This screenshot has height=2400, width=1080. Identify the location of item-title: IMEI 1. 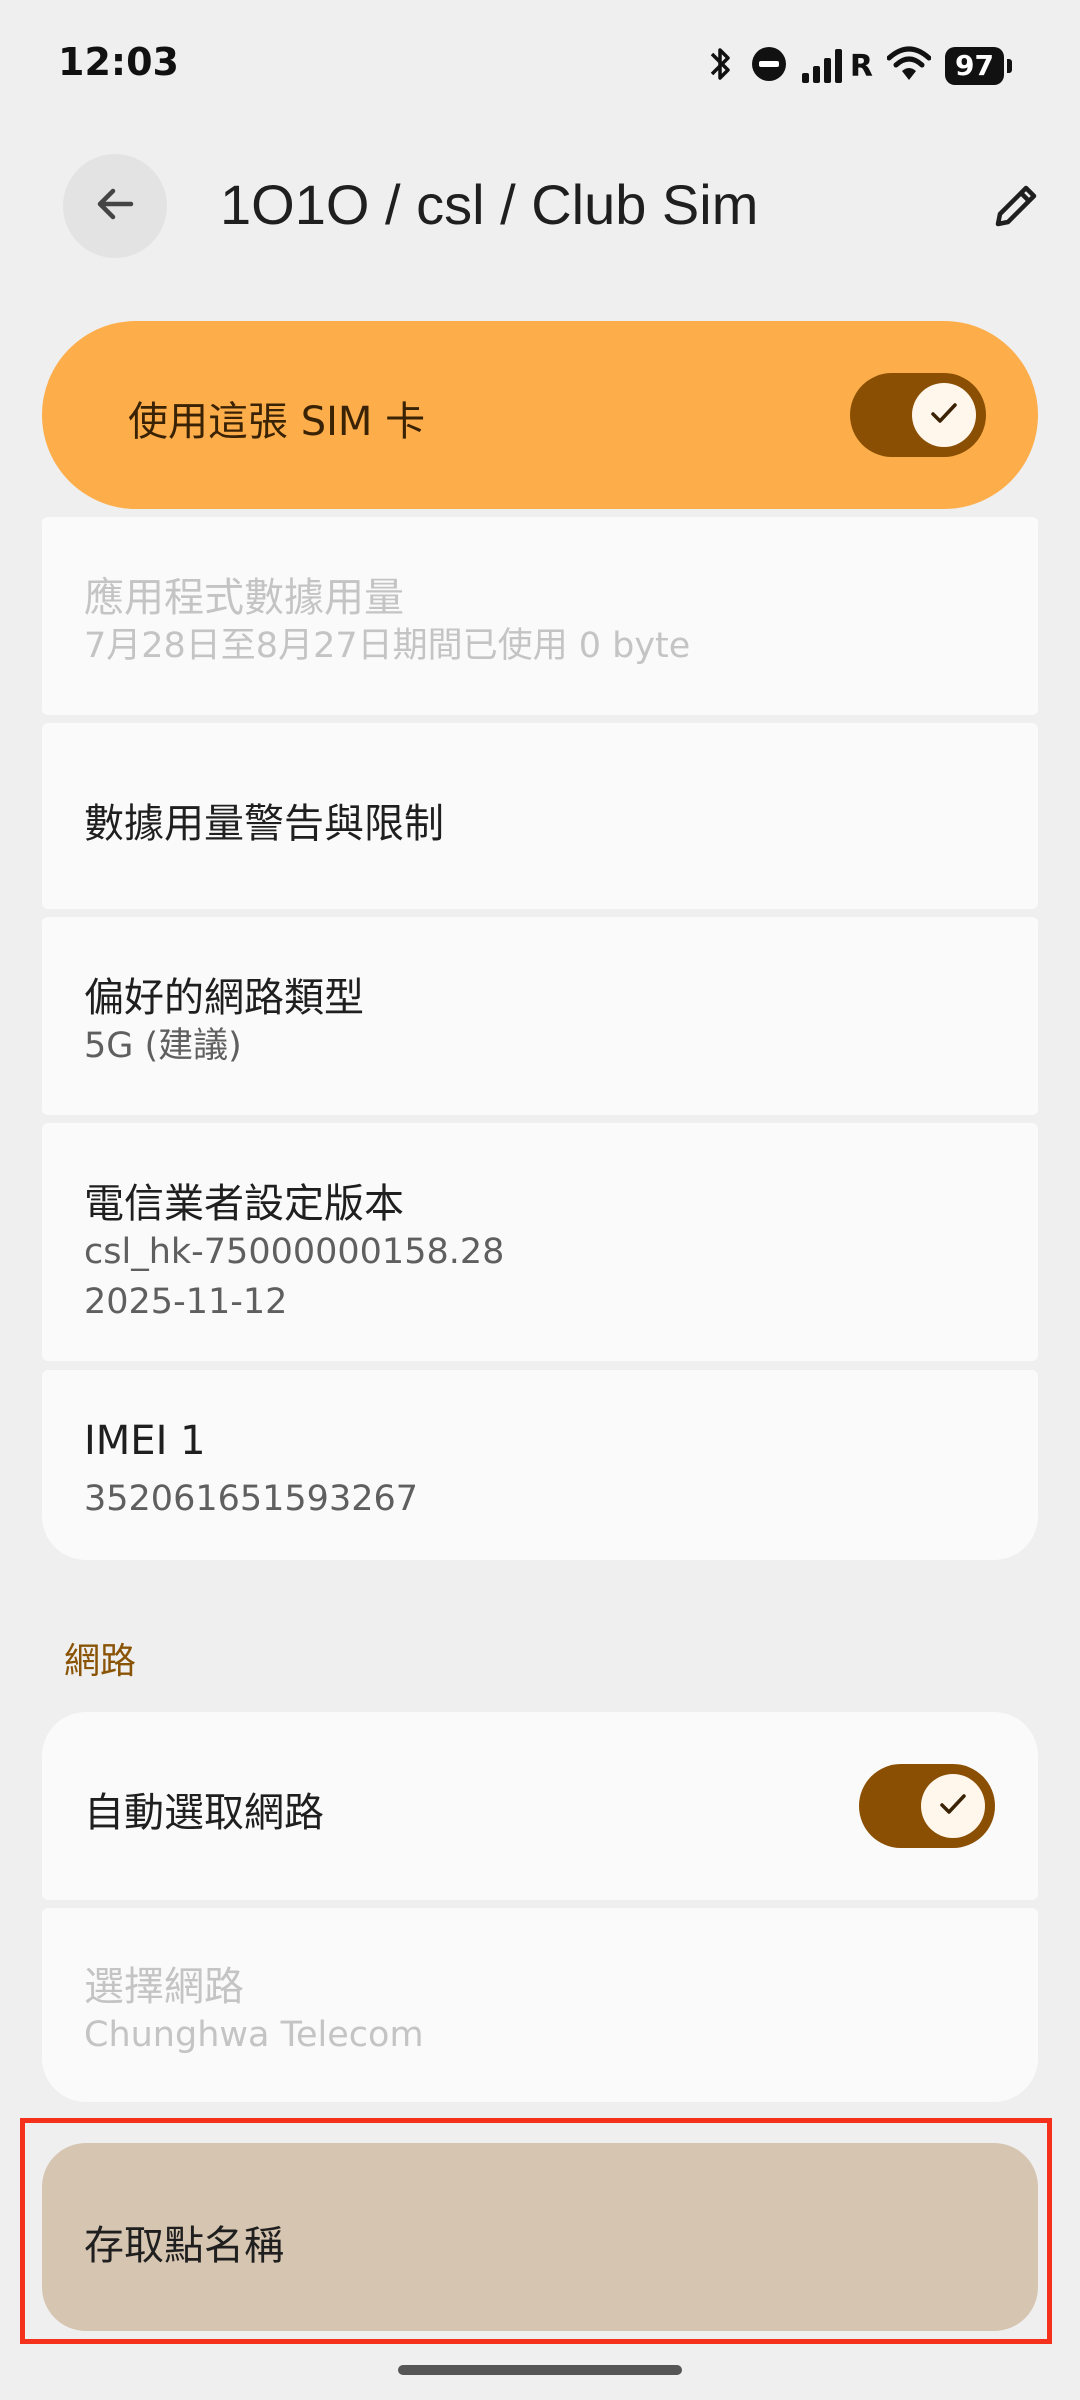
(145, 1441).